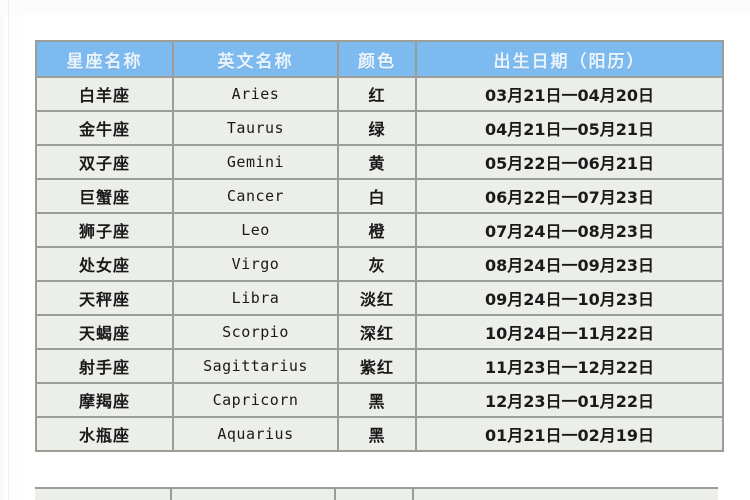  What do you see at coordinates (104, 230) in the screenshot?
I see `cell-zodiac-name: 狮子座` at bounding box center [104, 230].